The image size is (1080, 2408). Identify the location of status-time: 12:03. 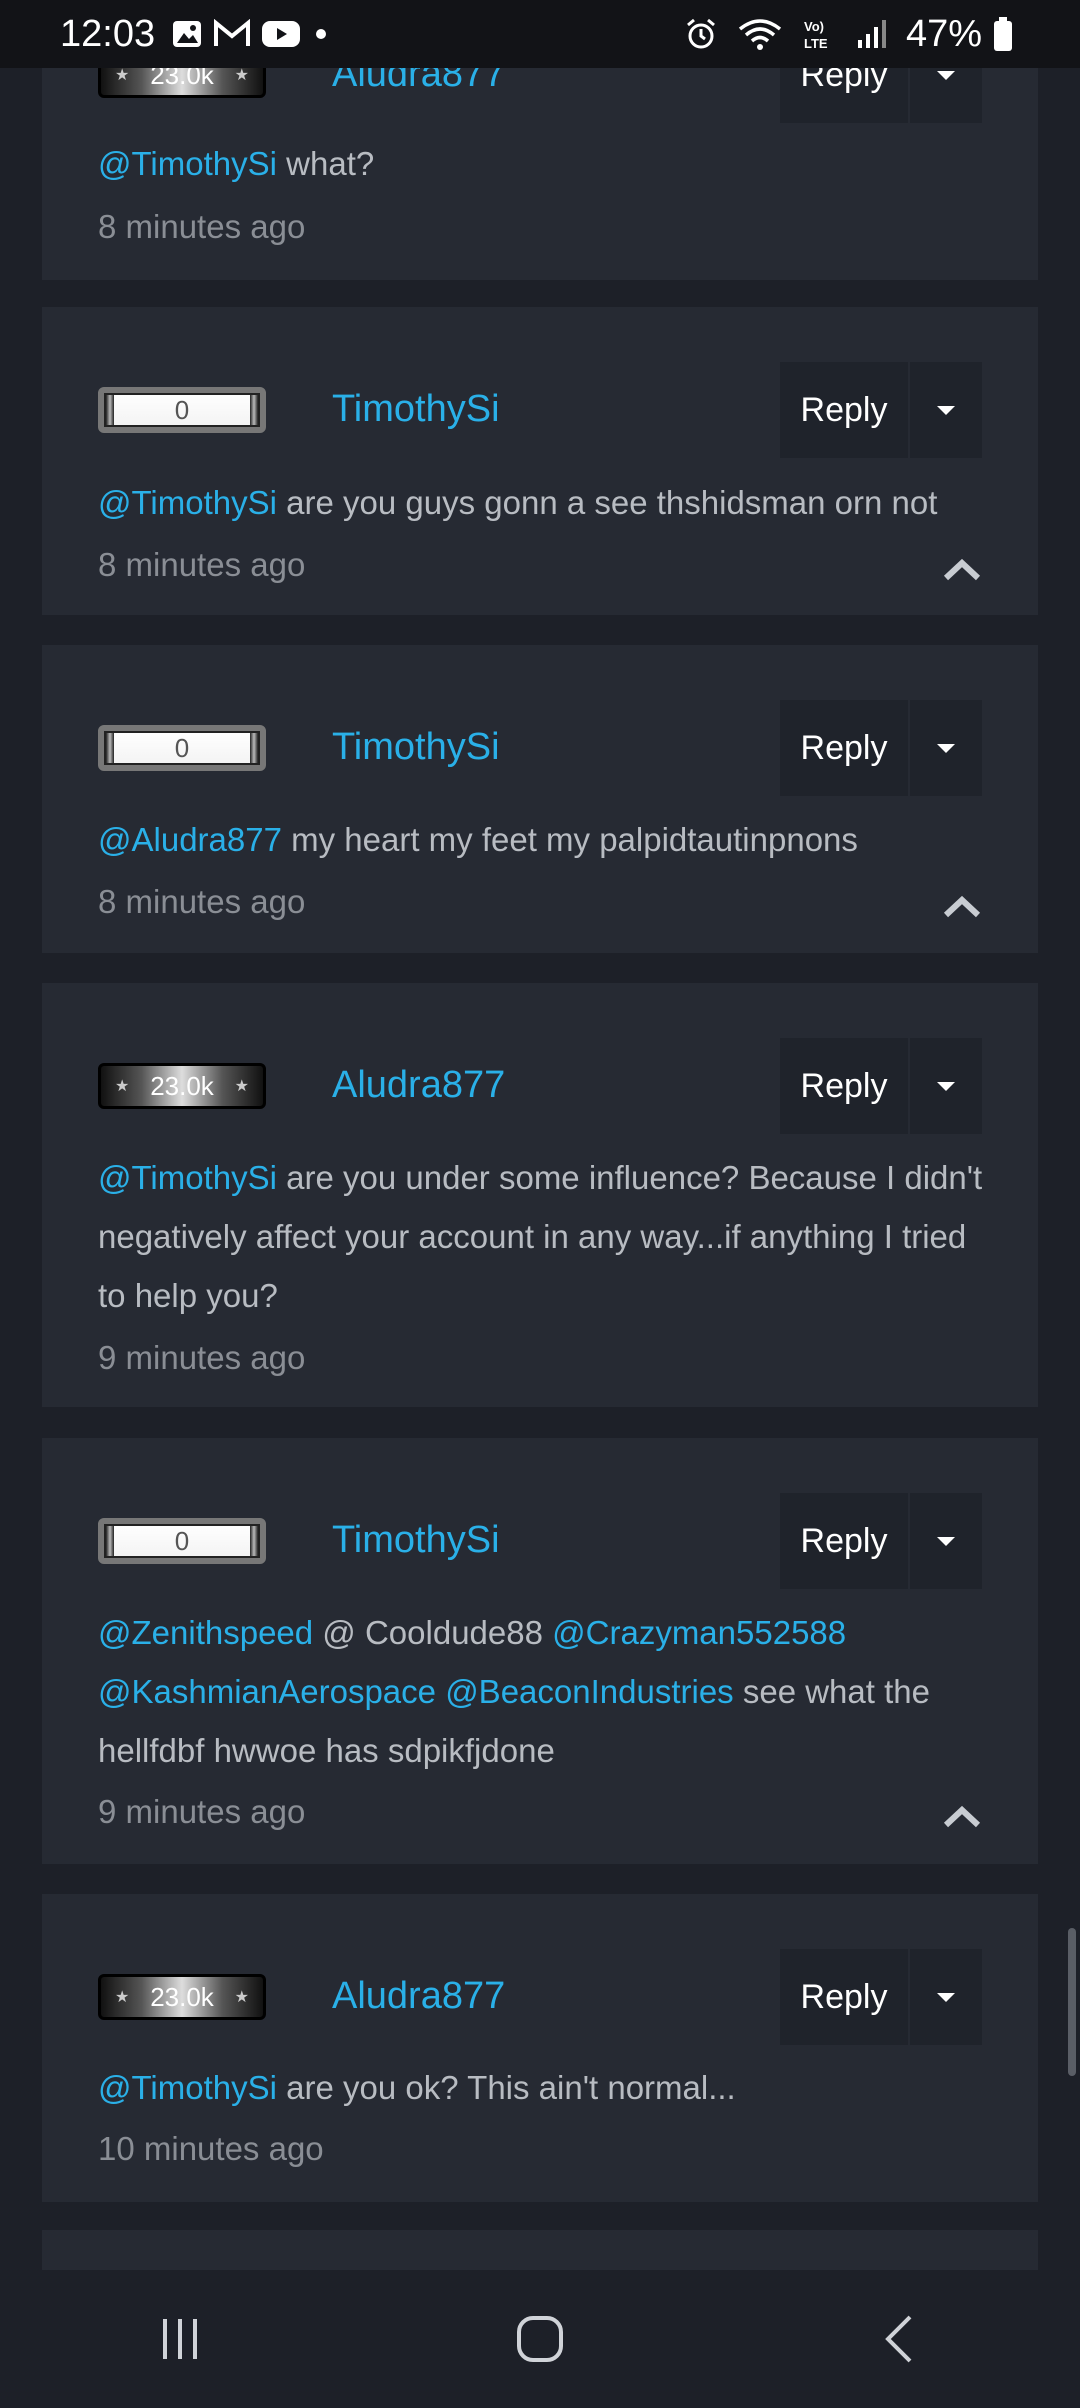
(108, 33).